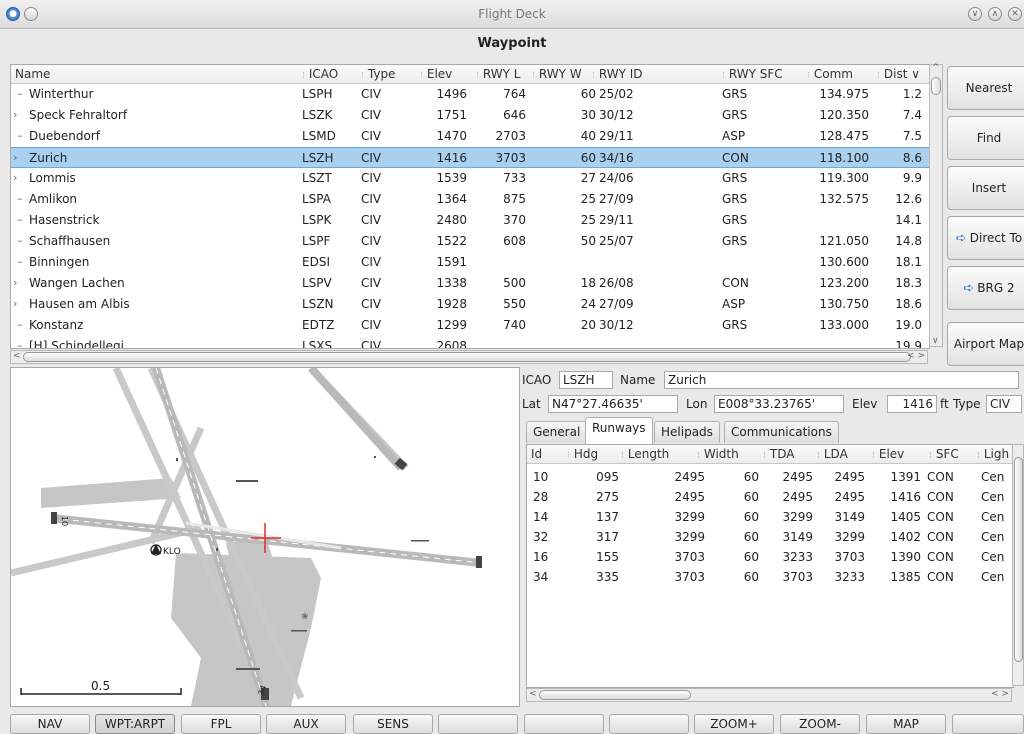 The image size is (1024, 734). What do you see at coordinates (770, 537) in the screenshot?
I see `table-row: 32 317 3299 60 3149 3299 1402 CON Cen` at bounding box center [770, 537].